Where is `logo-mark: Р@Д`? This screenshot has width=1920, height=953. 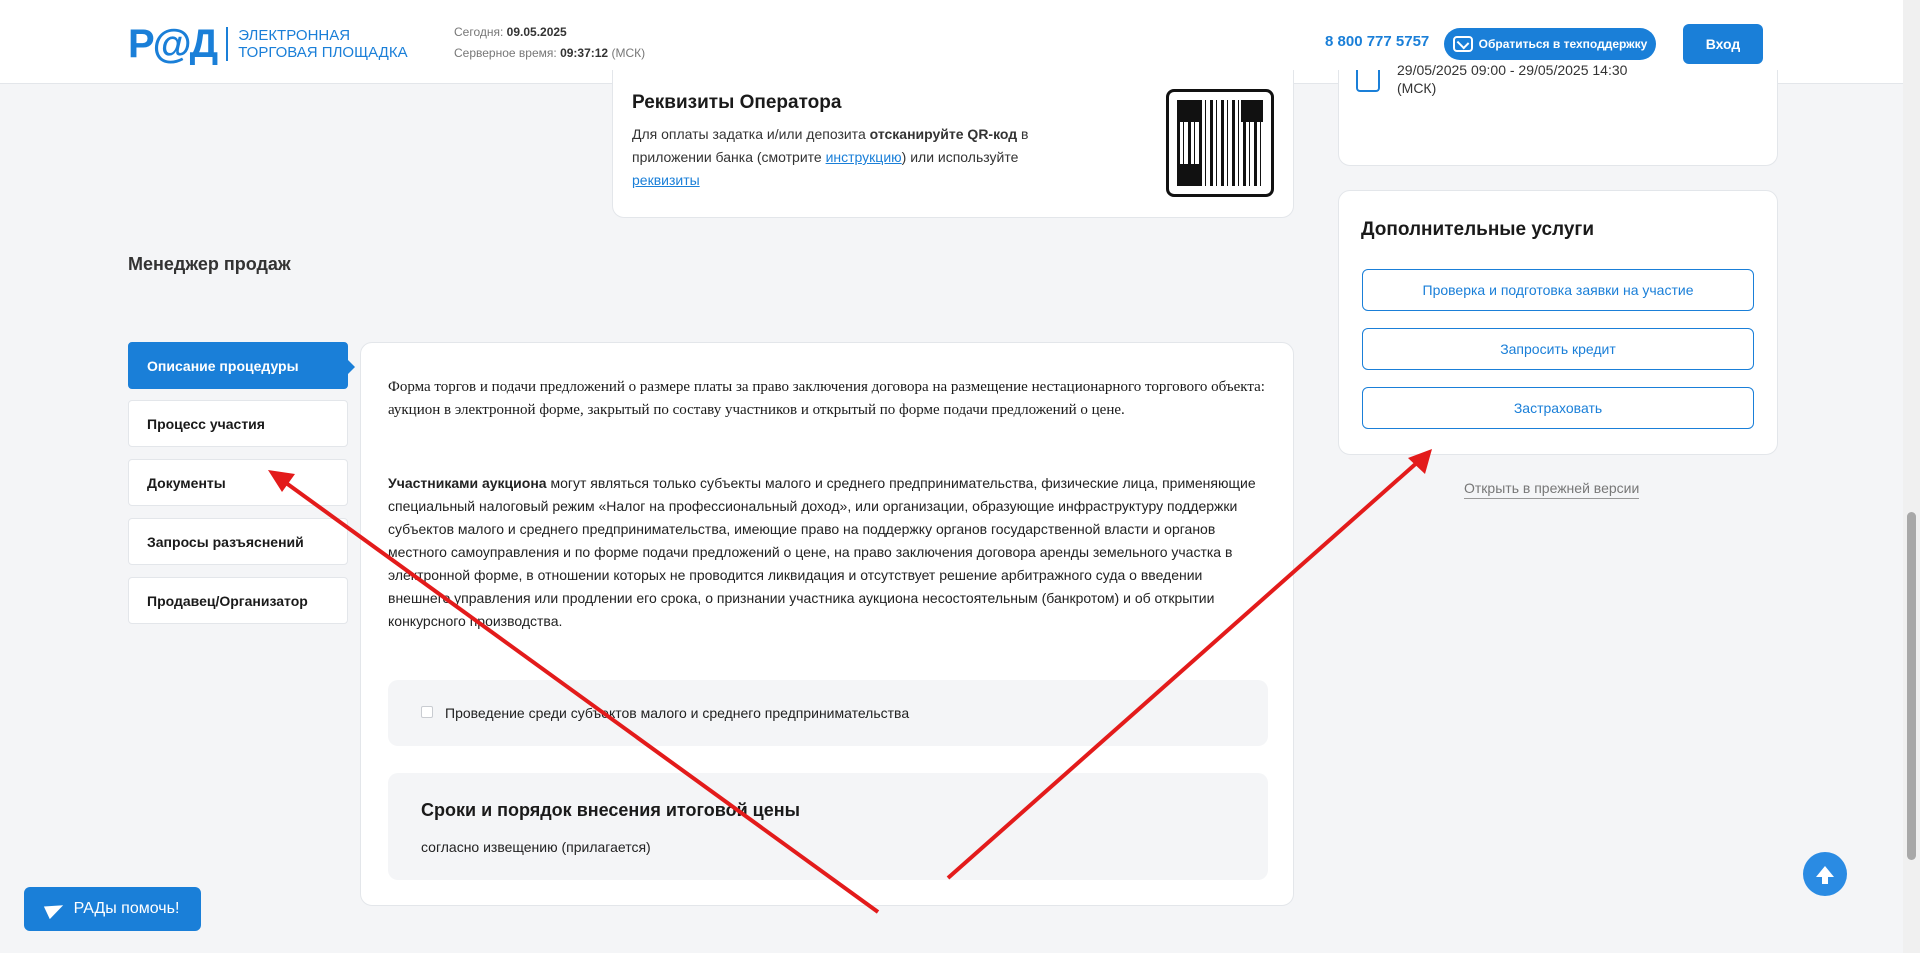
logo-mark: Р@Д is located at coordinates (173, 44).